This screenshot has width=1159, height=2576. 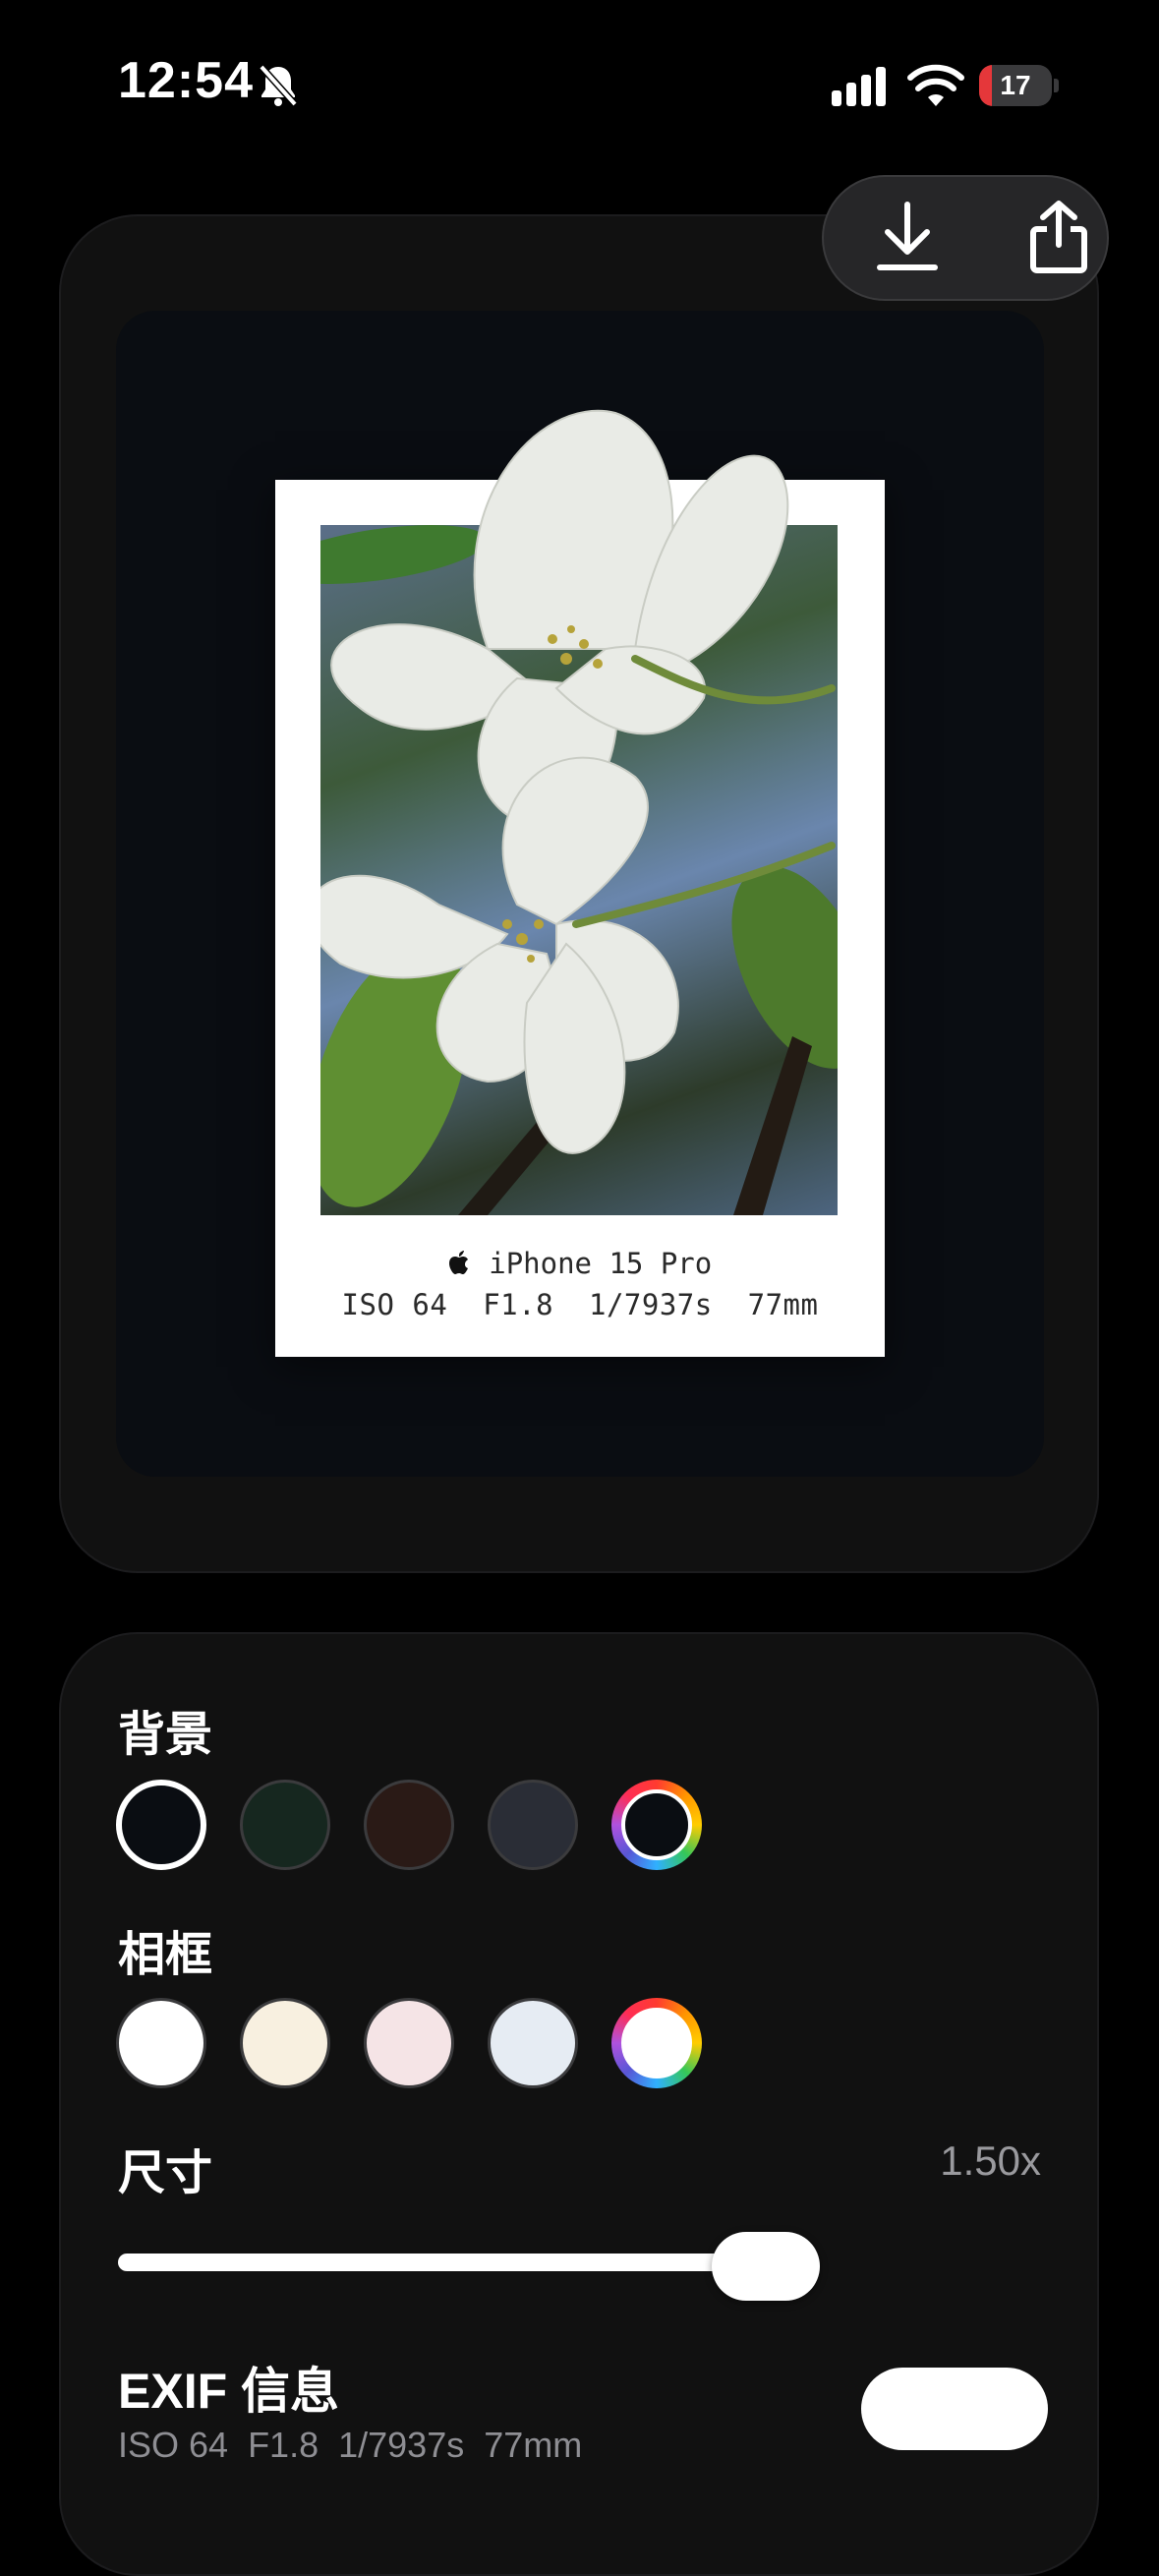 I want to click on download-button, so click(x=907, y=239).